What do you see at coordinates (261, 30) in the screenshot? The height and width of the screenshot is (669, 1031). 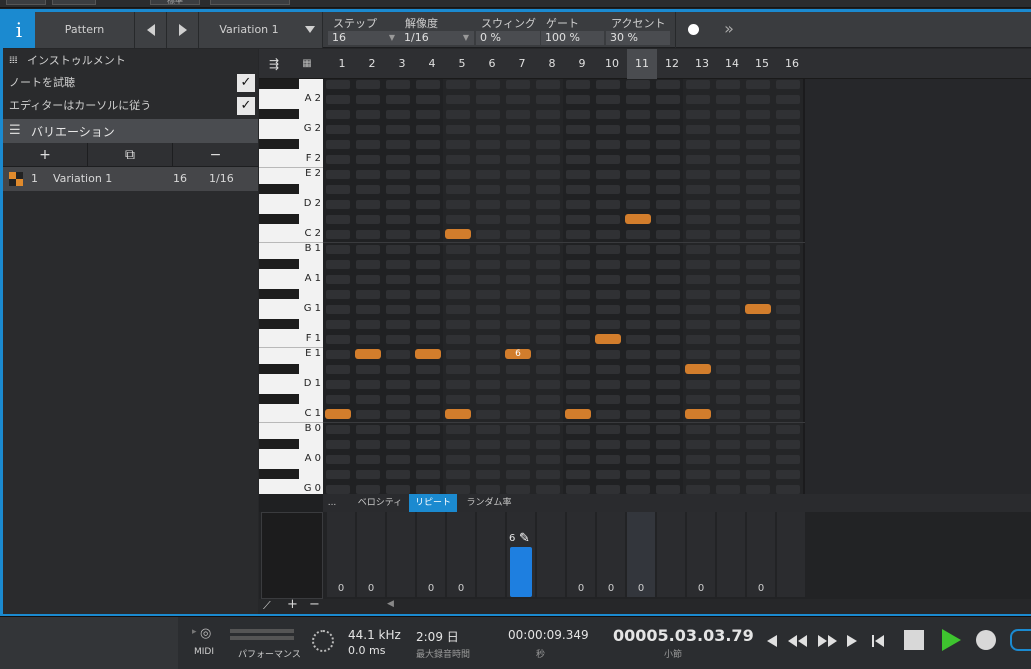 I see `variation-select: Variation 1` at bounding box center [261, 30].